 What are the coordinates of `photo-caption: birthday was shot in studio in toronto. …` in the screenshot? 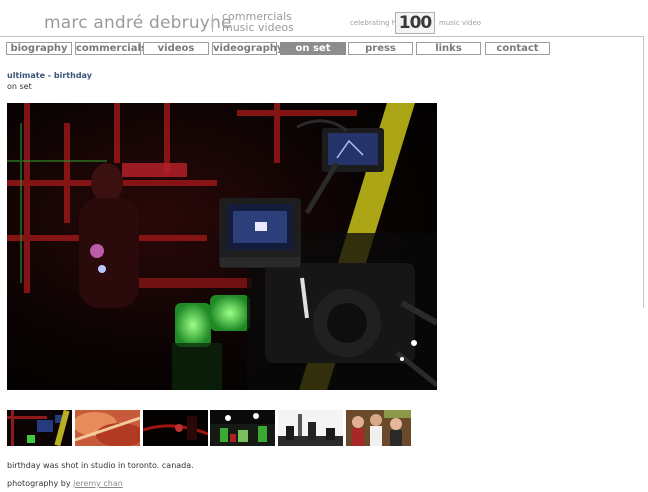 It's located at (100, 465).